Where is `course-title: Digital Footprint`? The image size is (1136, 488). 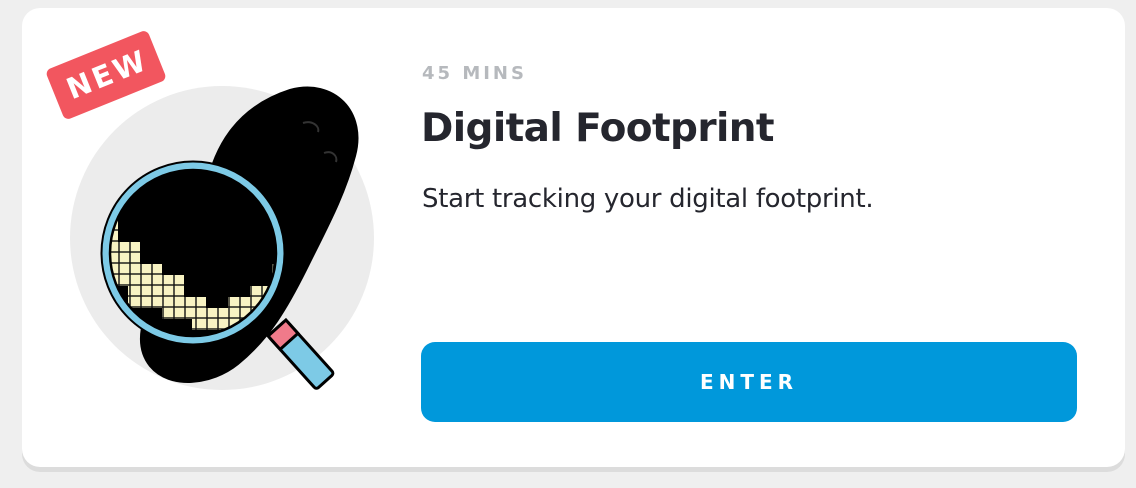 course-title: Digital Footprint is located at coordinates (598, 128).